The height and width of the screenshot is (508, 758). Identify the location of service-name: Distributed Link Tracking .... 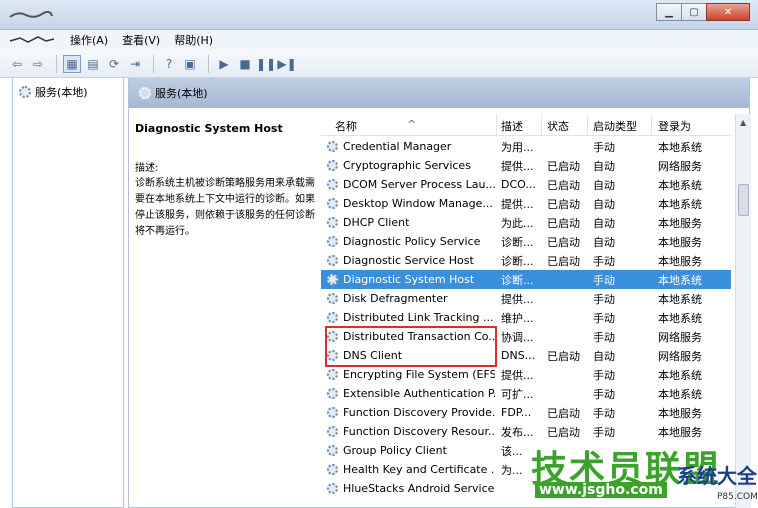
(418, 317).